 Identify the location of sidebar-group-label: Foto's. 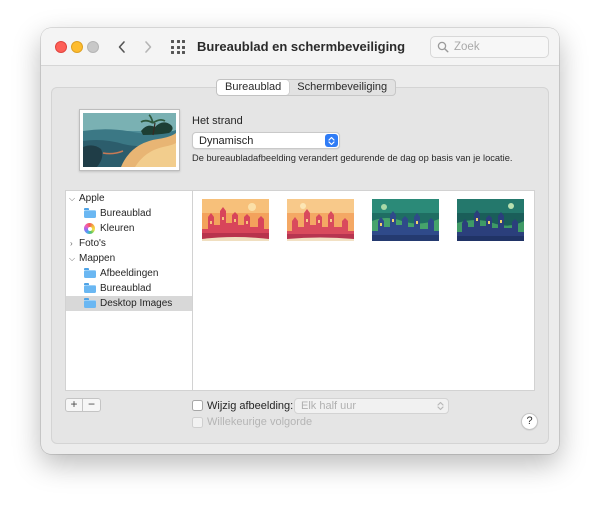
(92, 243).